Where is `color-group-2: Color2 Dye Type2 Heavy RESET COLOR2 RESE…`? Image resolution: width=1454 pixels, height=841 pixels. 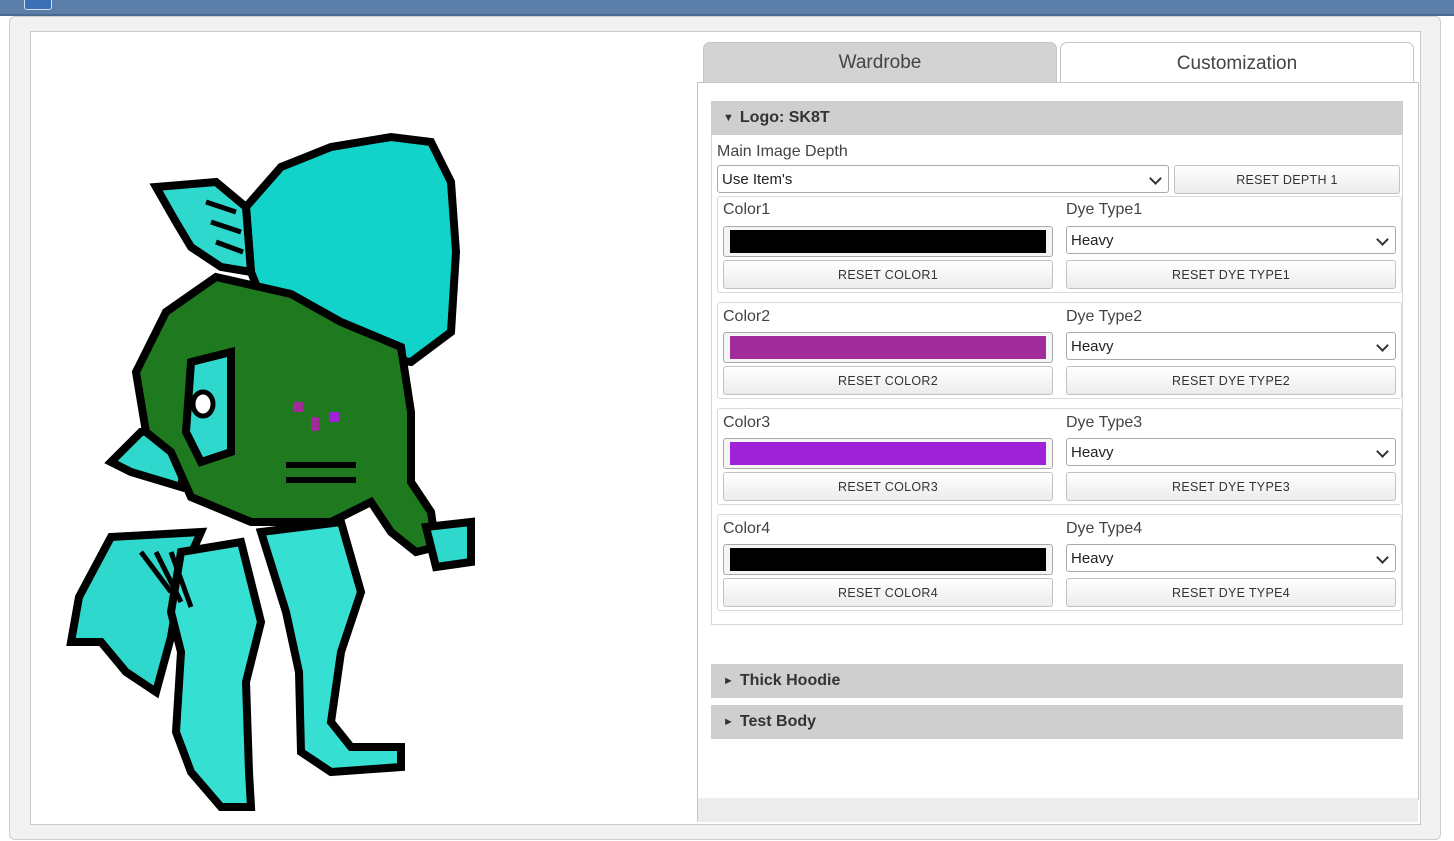 color-group-2: Color2 Dye Type2 Heavy RESET COLOR2 RESE… is located at coordinates (1059, 350).